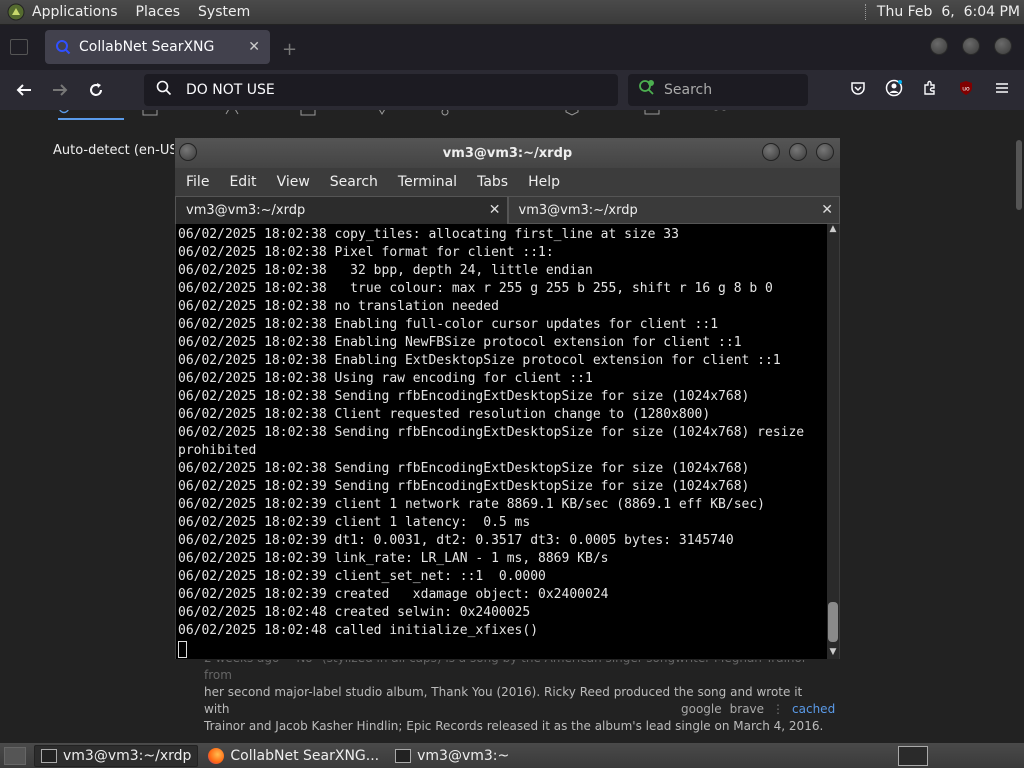 This screenshot has height=768, width=1024. What do you see at coordinates (833, 653) in the screenshot?
I see `scroll-down-icon: ▼` at bounding box center [833, 653].